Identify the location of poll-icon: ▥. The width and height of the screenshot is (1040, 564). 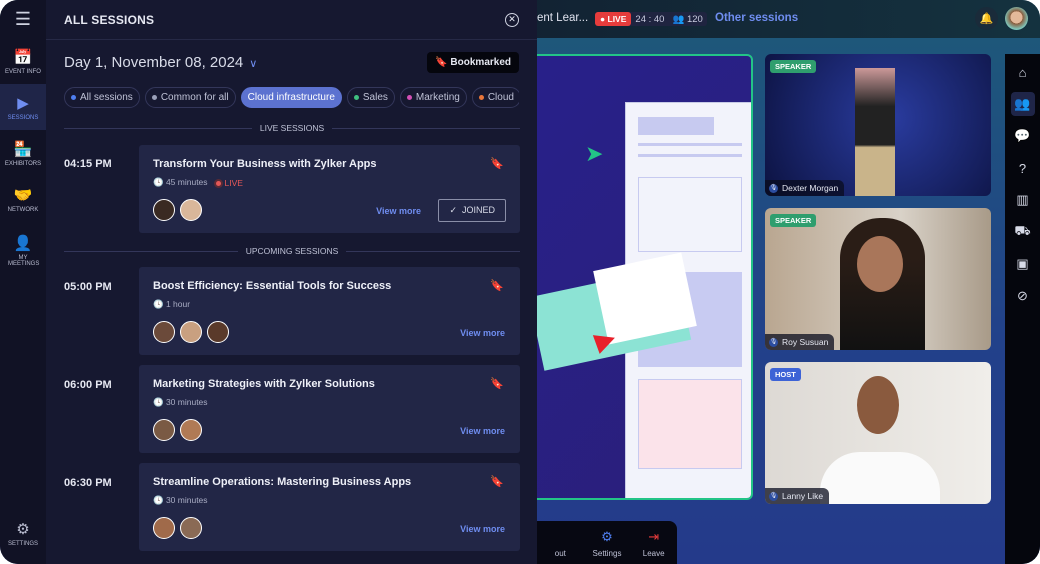
(1023, 200).